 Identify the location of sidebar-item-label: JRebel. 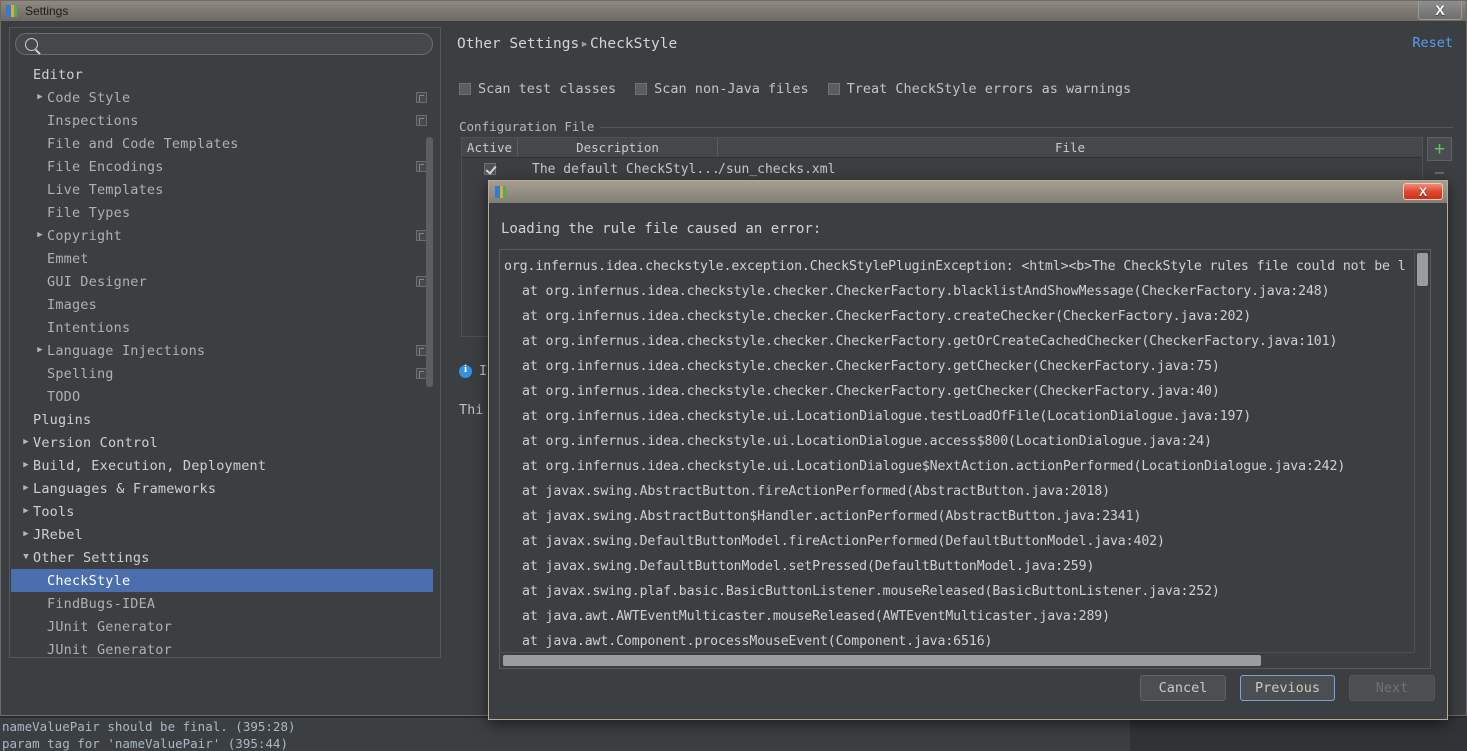
(58, 534).